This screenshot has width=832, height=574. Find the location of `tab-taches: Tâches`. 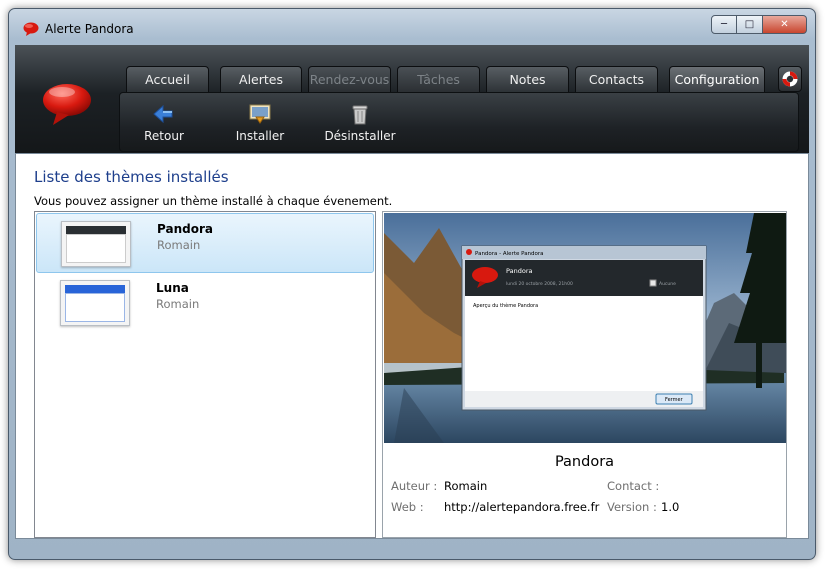

tab-taches: Tâches is located at coordinates (438, 79).